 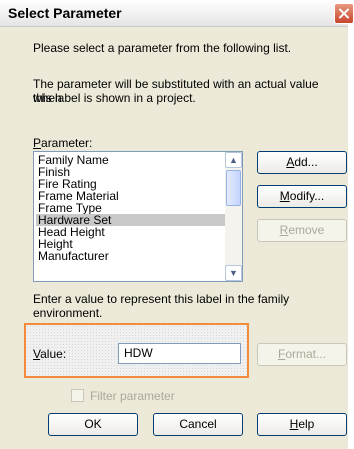 What do you see at coordinates (233, 160) in the screenshot?
I see `scroll-up-icon: ▲` at bounding box center [233, 160].